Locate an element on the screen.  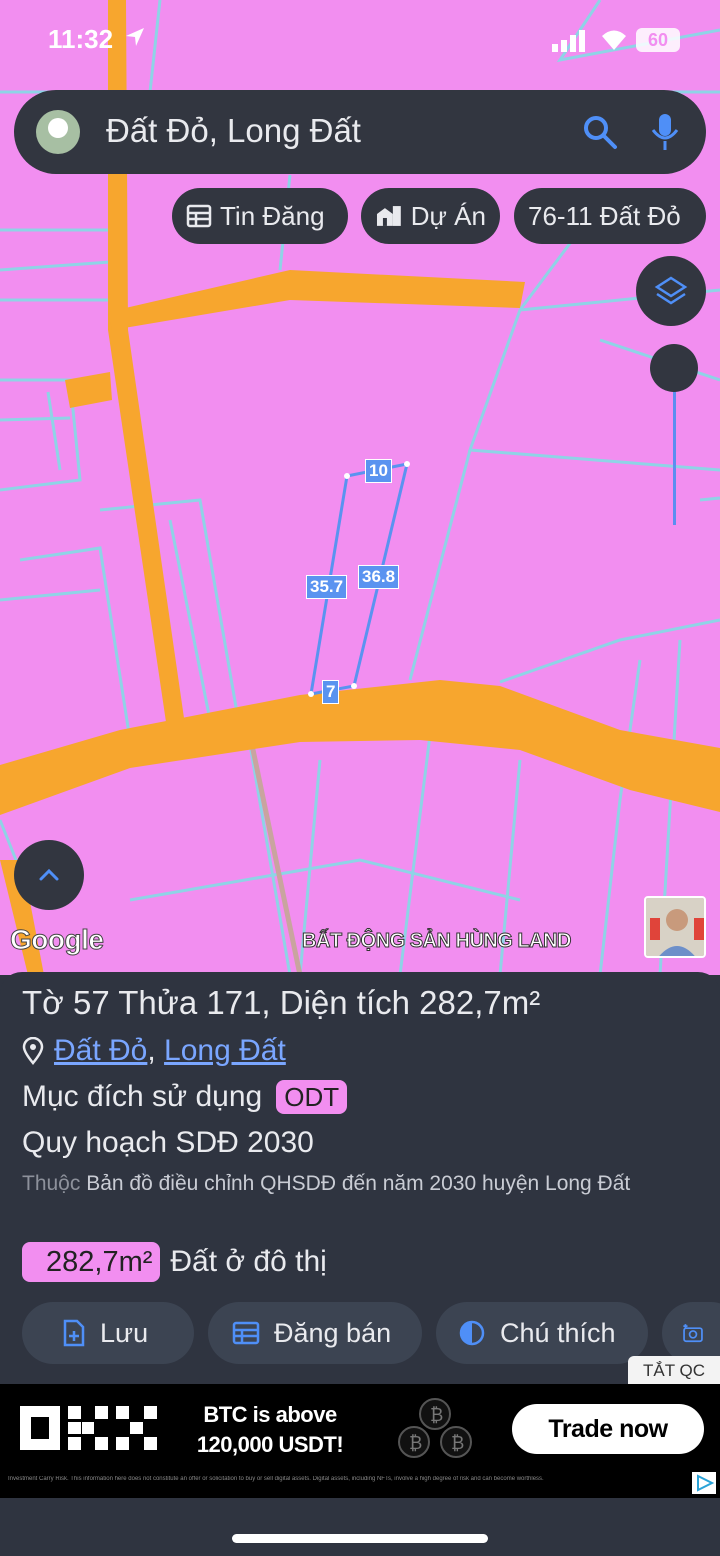
adchoices-icon is located at coordinates (704, 1483).